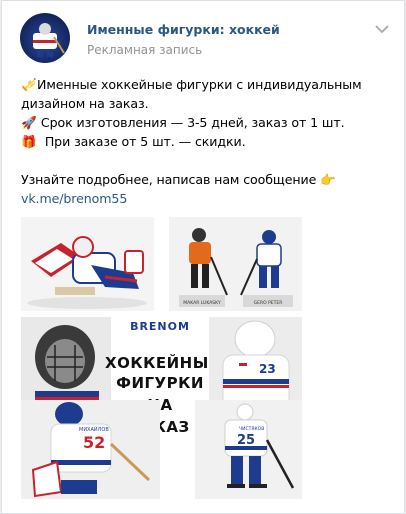  Describe the element at coordinates (87, 264) in the screenshot. I see `photo-goalie-figure` at that location.